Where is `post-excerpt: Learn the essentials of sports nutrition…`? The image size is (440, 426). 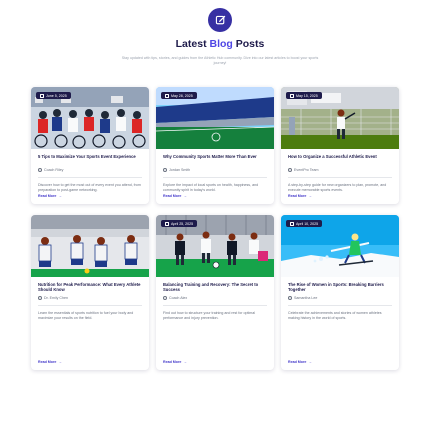 post-excerpt: Learn the essentials of sports nutrition… is located at coordinates (86, 315).